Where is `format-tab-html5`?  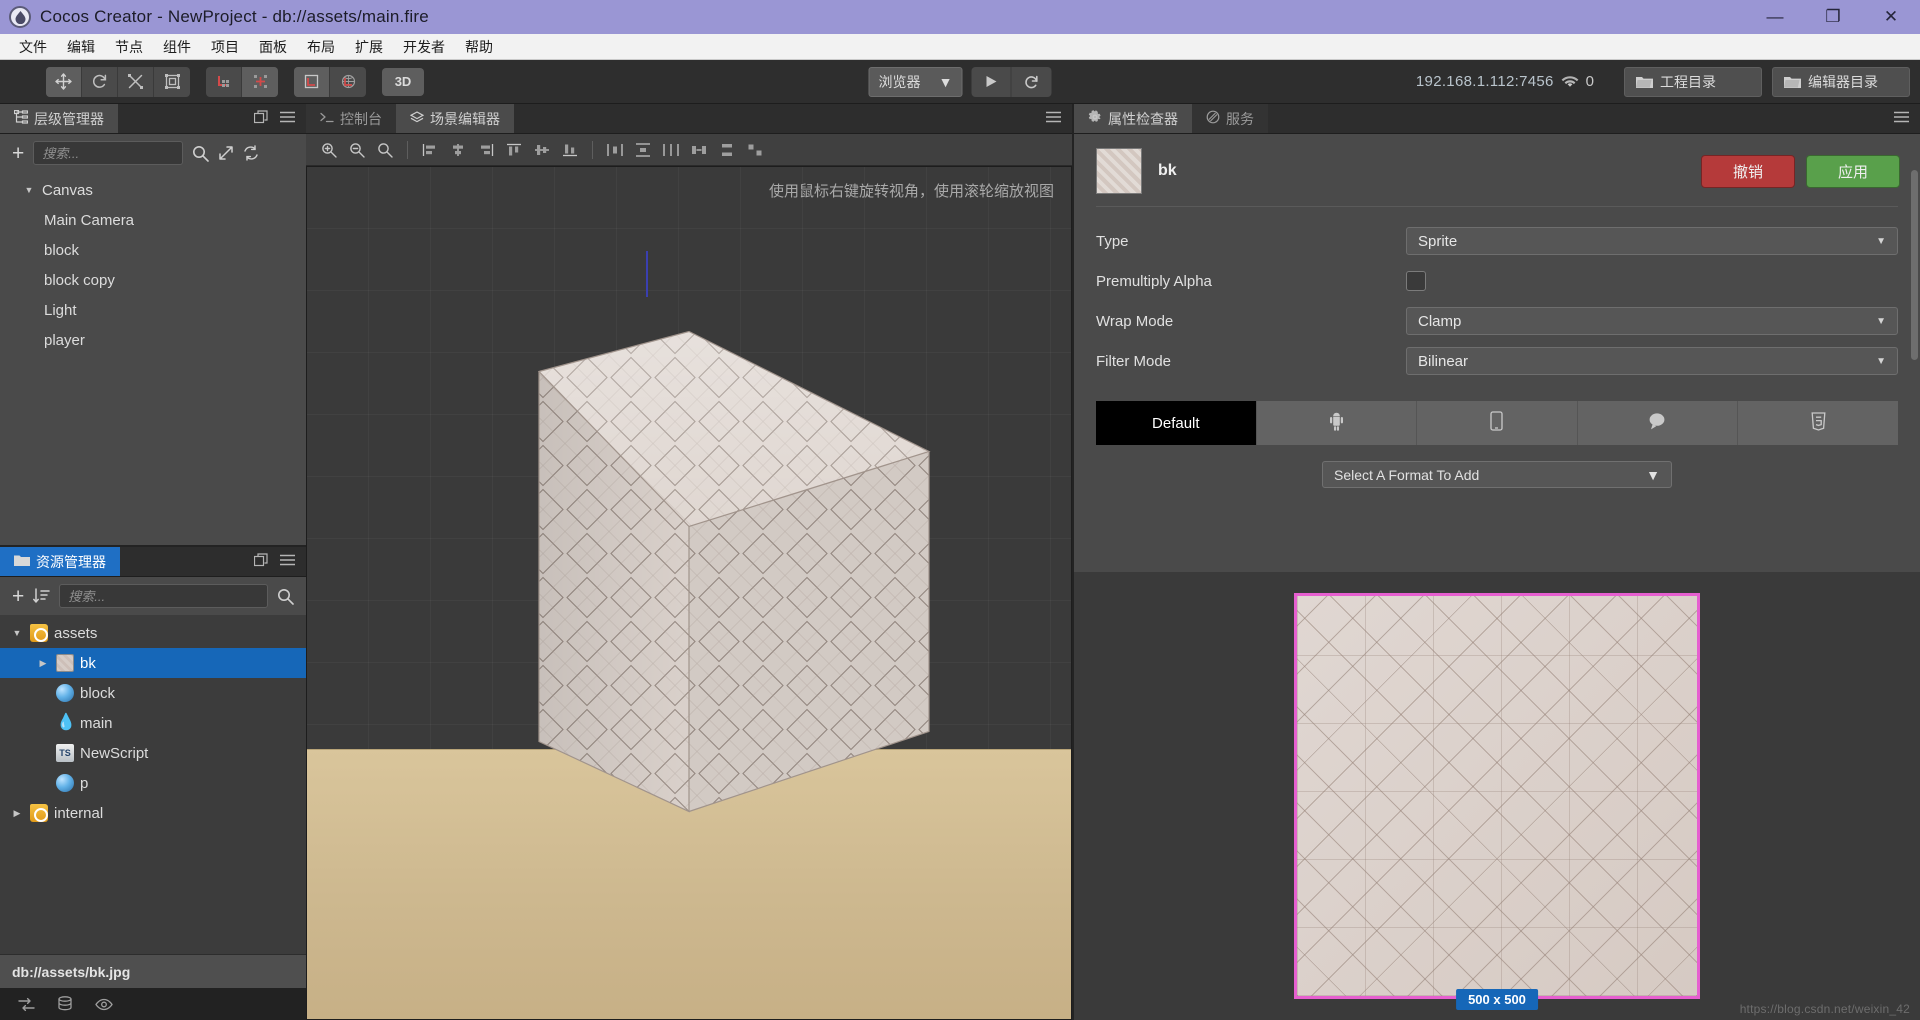
format-tab-html5 is located at coordinates (1818, 423).